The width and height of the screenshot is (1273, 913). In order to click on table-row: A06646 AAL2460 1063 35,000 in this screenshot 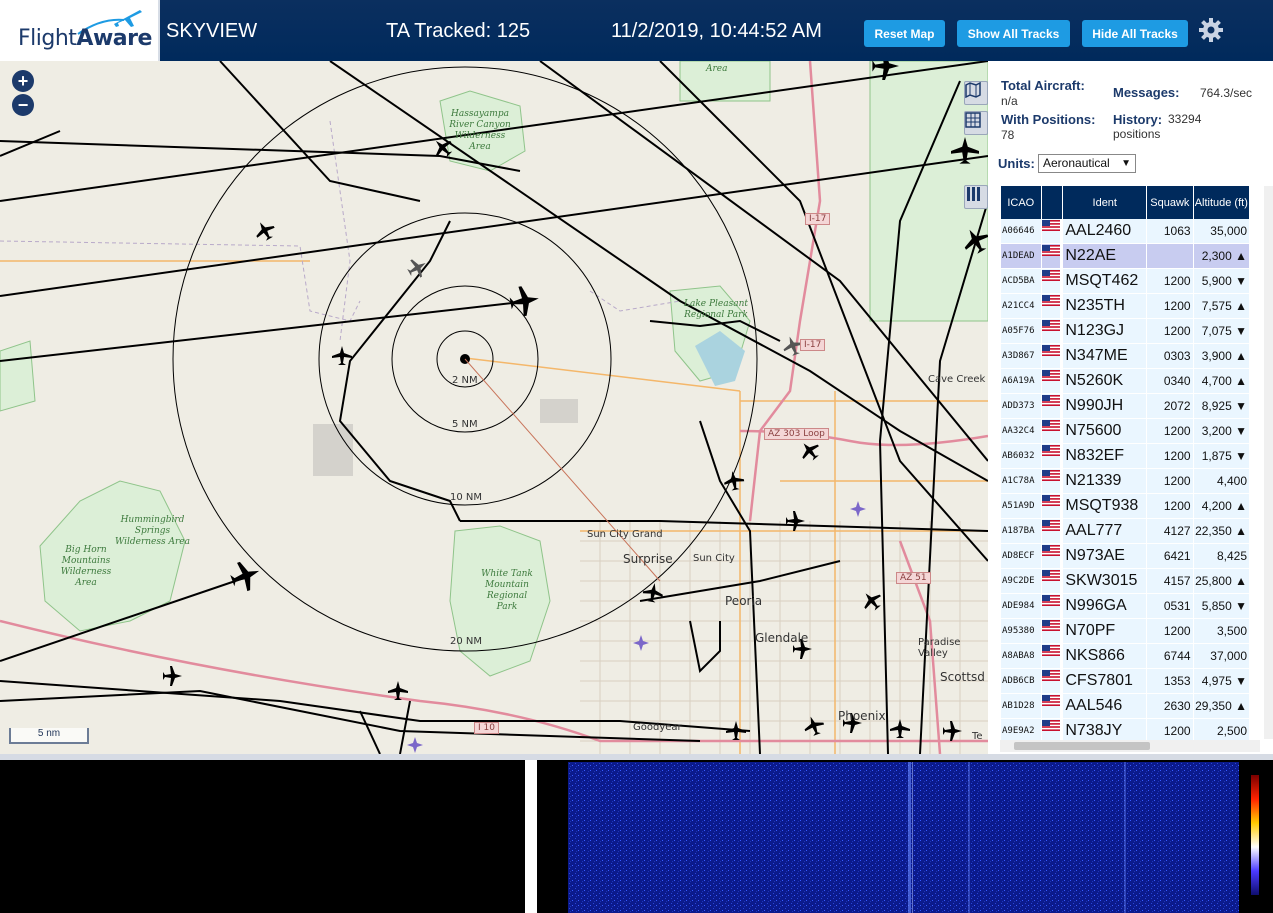, I will do `click(1125, 231)`.